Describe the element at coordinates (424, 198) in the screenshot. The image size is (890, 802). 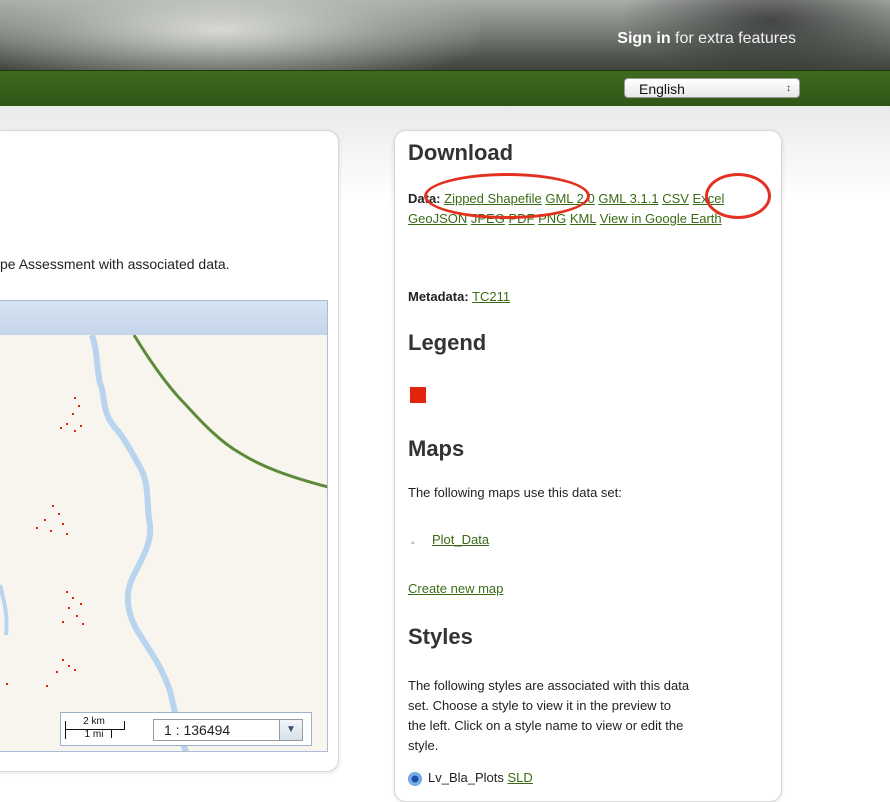
I see `data-label: Data:` at that location.